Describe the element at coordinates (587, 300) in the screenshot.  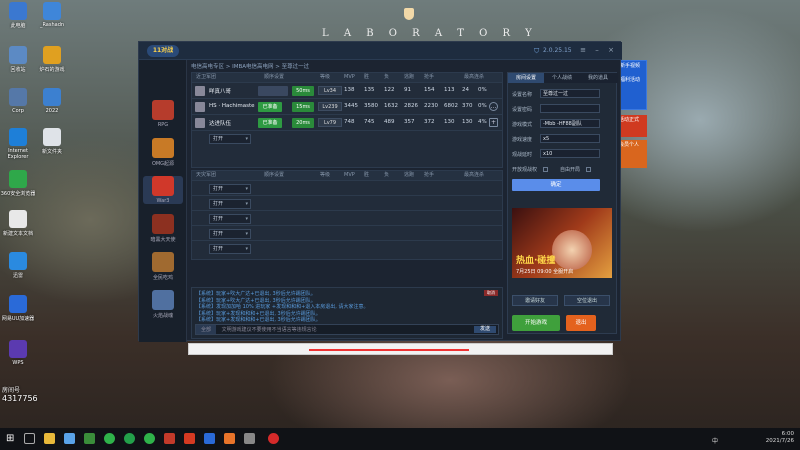
I see `leave-seat-button: 空位退出` at that location.